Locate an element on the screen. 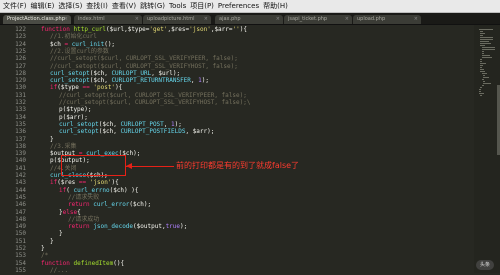 The height and width of the screenshot is (275, 500). code-token: ($type is located at coordinates (70, 88).